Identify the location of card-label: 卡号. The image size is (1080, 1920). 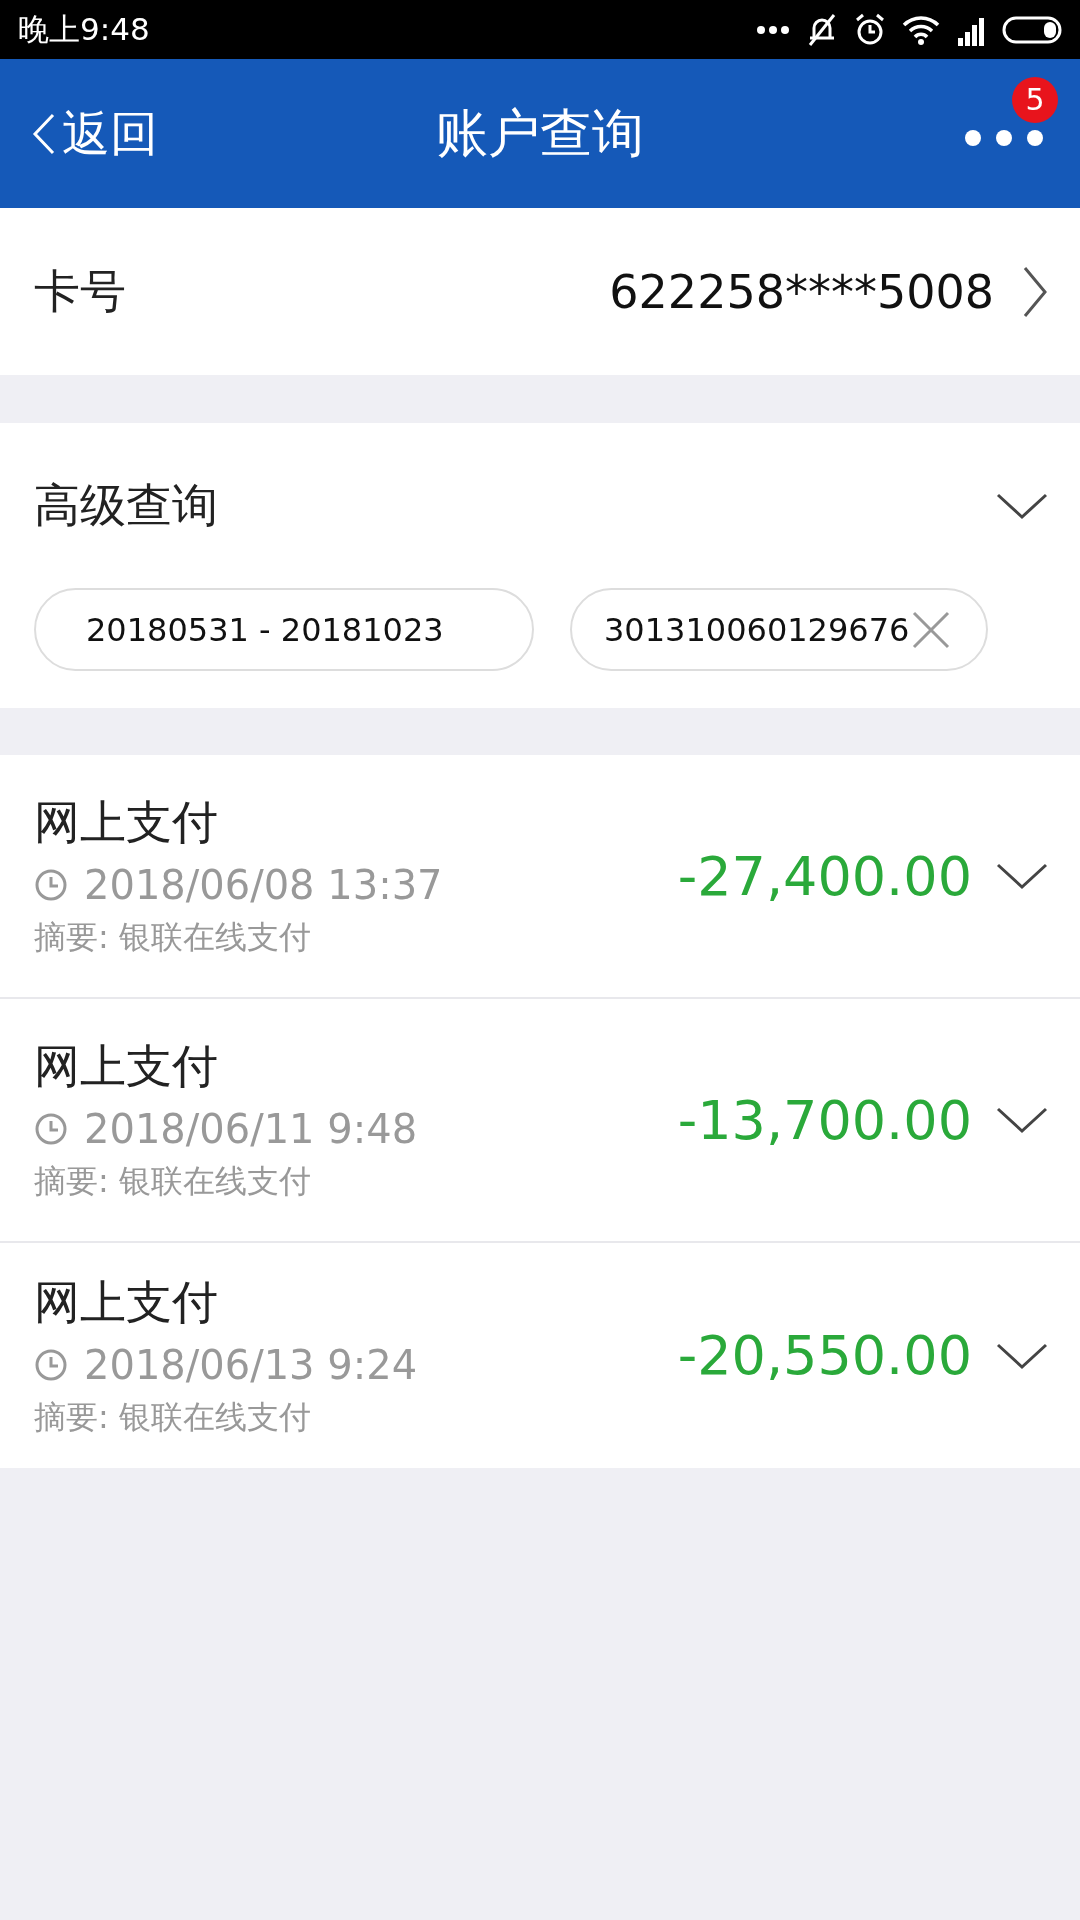
(80, 291).